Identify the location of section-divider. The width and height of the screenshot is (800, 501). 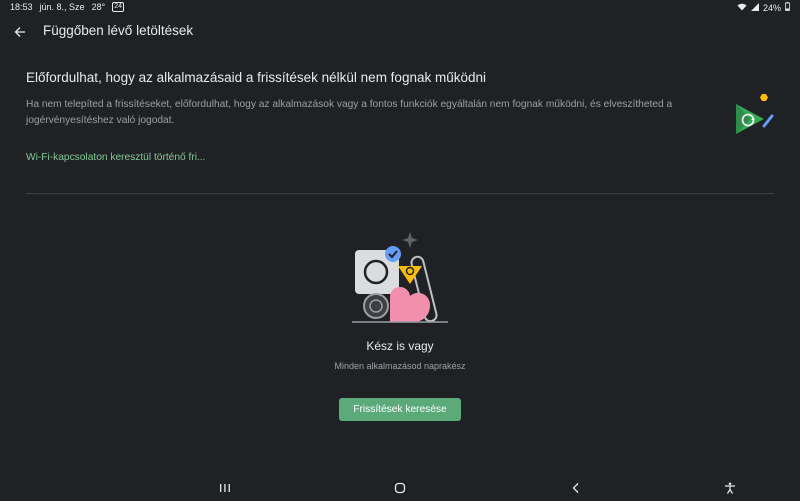
(400, 193).